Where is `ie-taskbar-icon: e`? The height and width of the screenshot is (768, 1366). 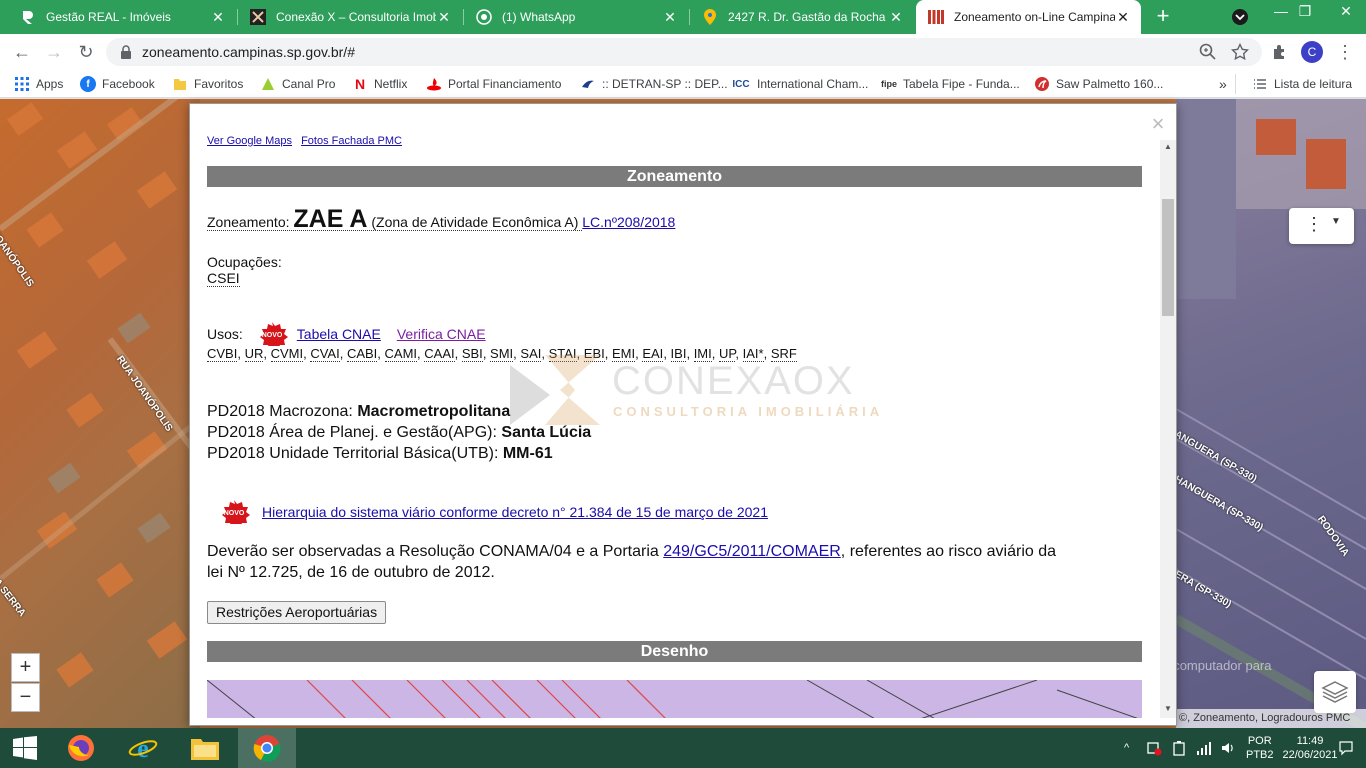 ie-taskbar-icon: e is located at coordinates (143, 748).